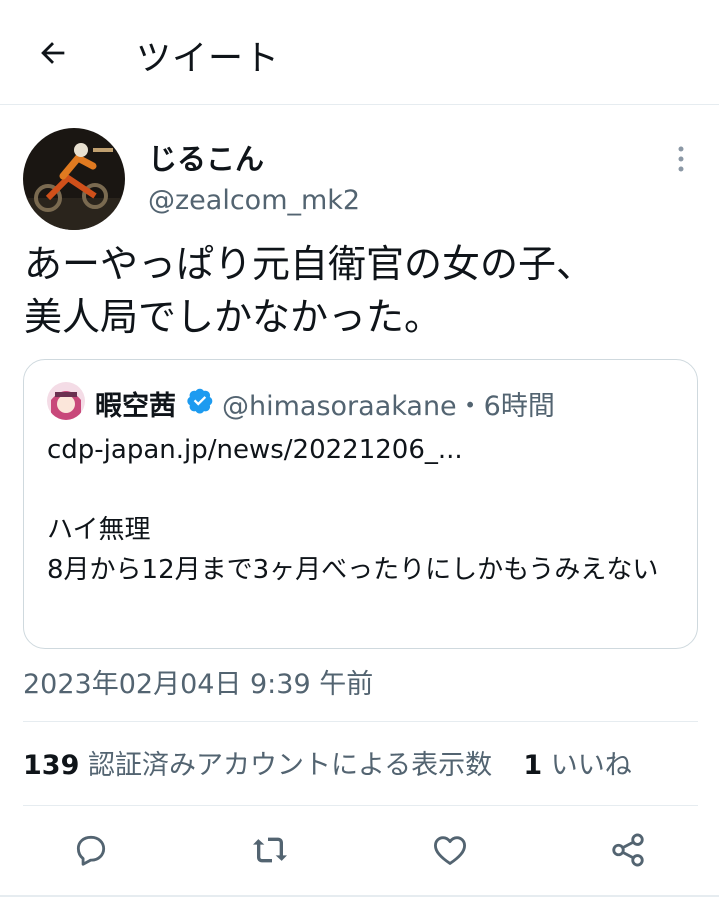 This screenshot has height=897, width=719. I want to click on avatar, so click(74, 179).